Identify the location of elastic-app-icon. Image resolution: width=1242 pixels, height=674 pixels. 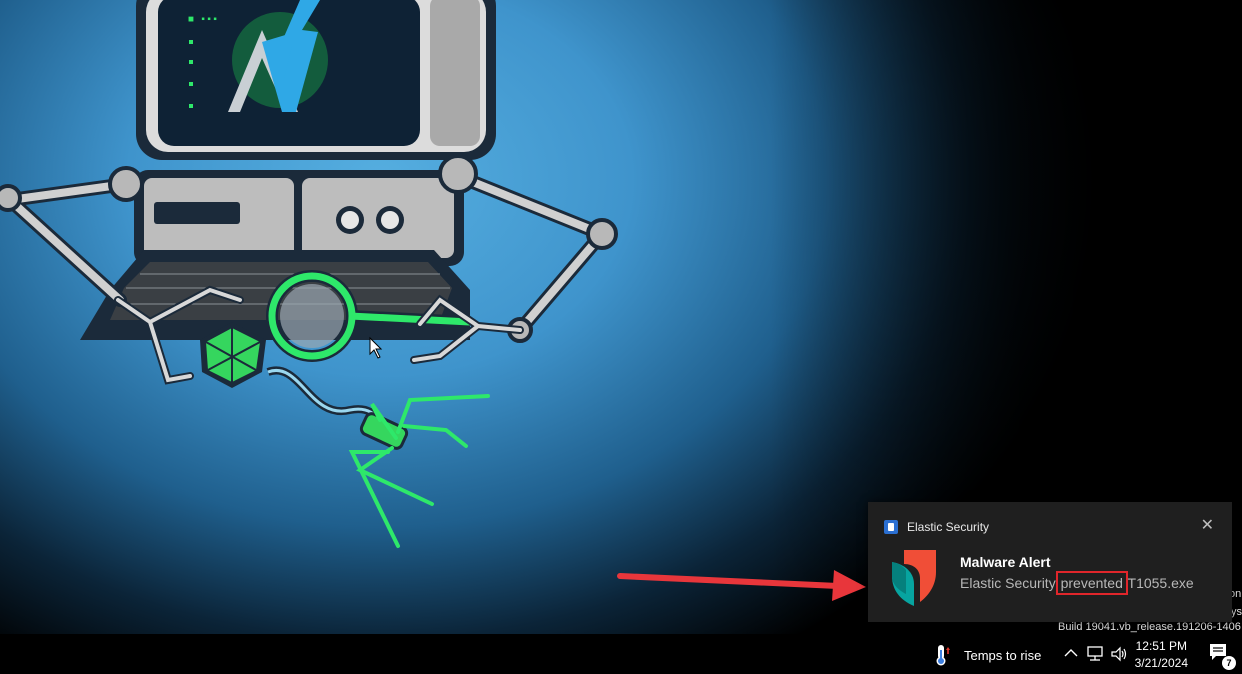
(891, 527).